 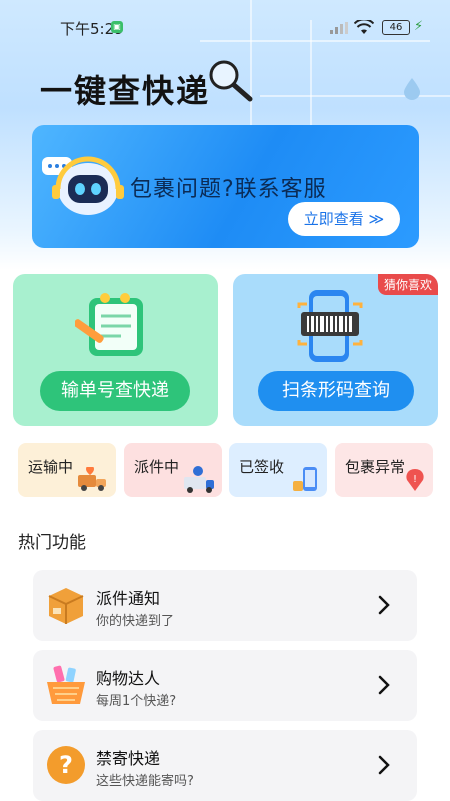 I want to click on section-title: 热门功能, so click(x=52, y=543).